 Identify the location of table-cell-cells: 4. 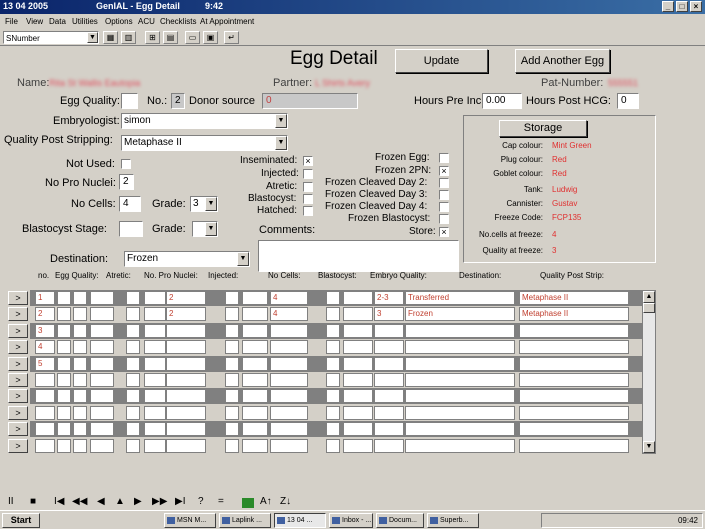
(289, 298).